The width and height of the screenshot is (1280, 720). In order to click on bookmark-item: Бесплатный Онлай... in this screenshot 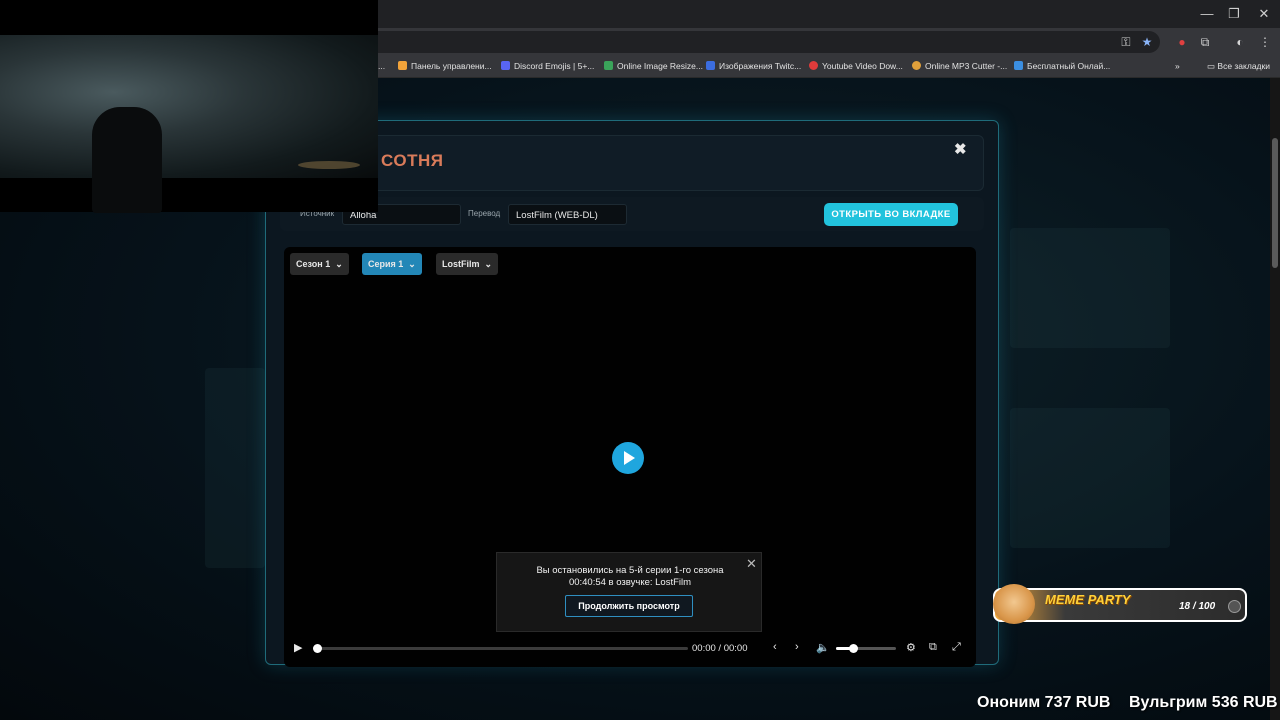, I will do `click(1062, 66)`.